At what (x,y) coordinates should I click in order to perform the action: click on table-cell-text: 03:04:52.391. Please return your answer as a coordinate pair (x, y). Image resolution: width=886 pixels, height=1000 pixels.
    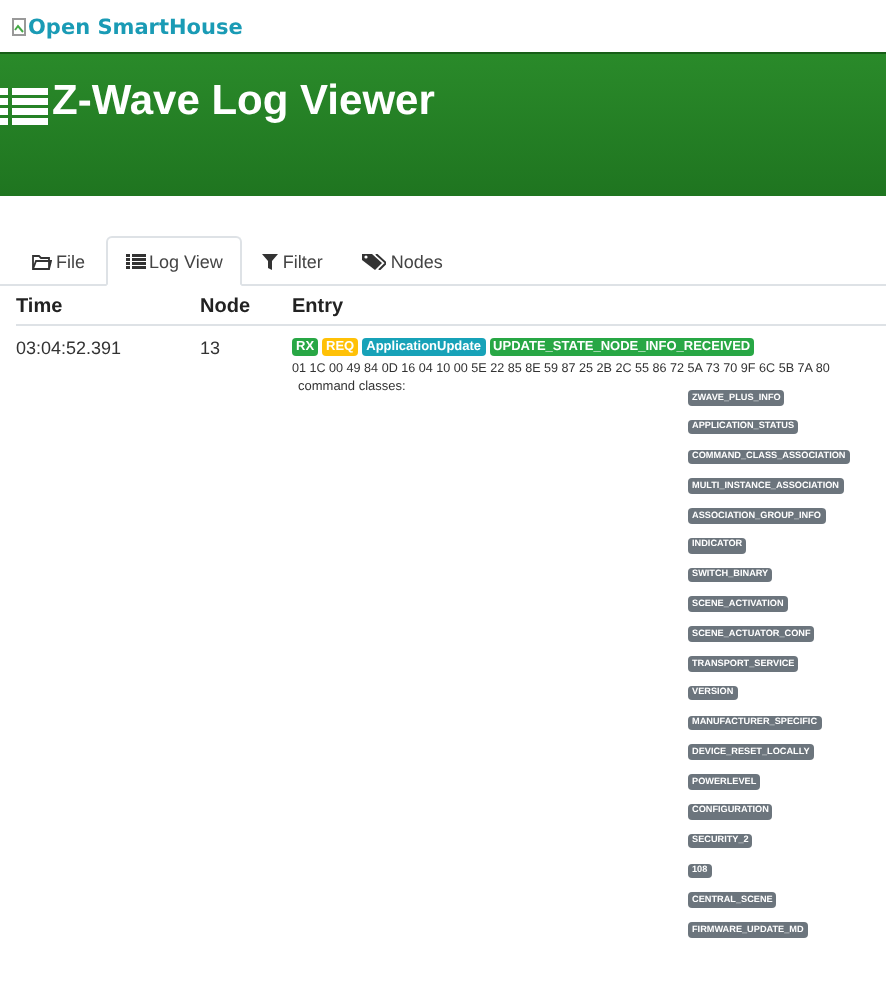
    Looking at the image, I should click on (70, 349).